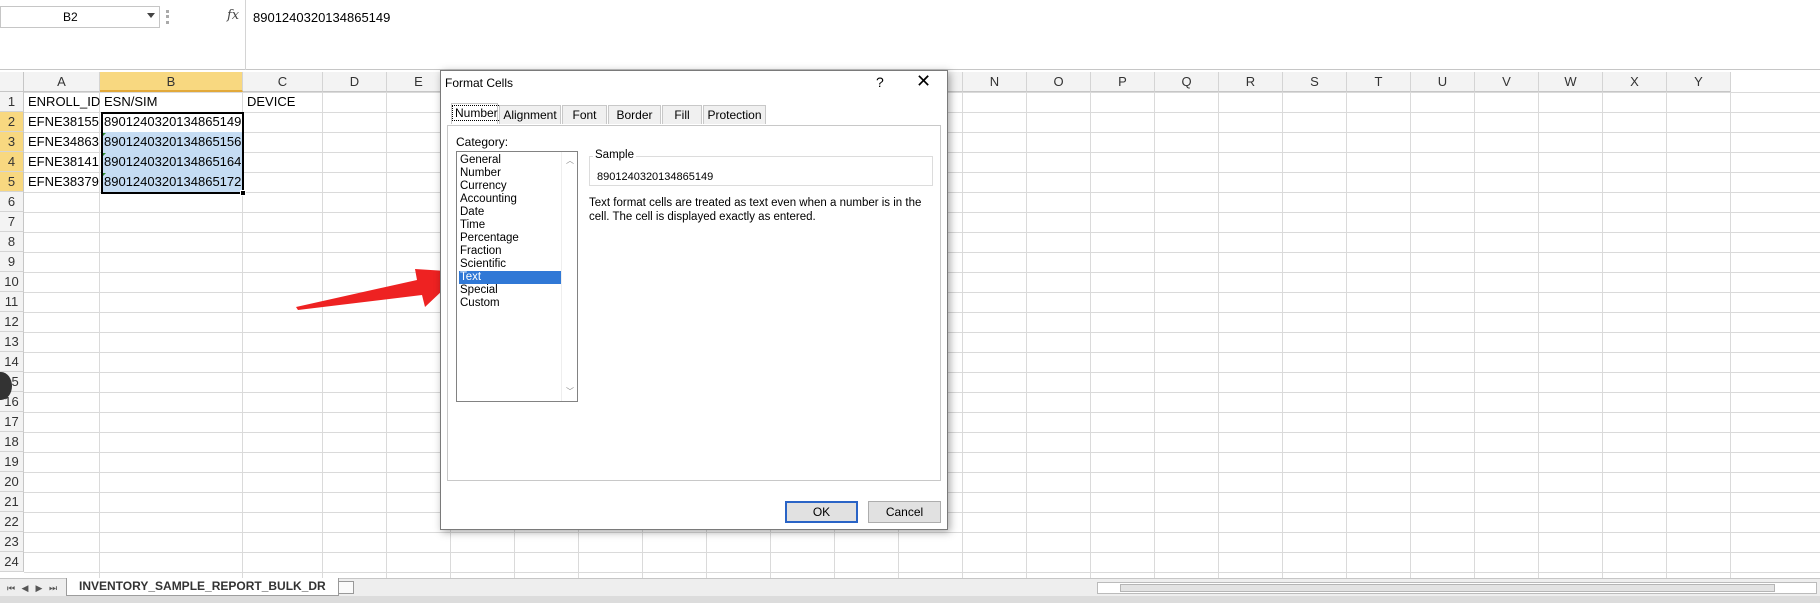 This screenshot has width=1820, height=603. What do you see at coordinates (476, 113) in the screenshot?
I see `tab-number: Number` at bounding box center [476, 113].